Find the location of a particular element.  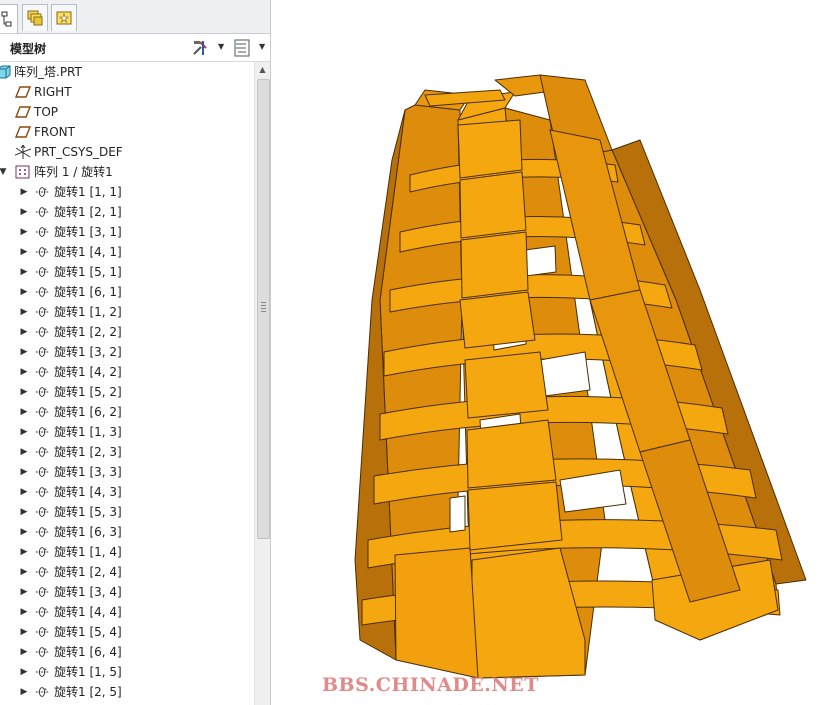

tree-item-label: 旋转1 [3, 4] is located at coordinates (88, 592).